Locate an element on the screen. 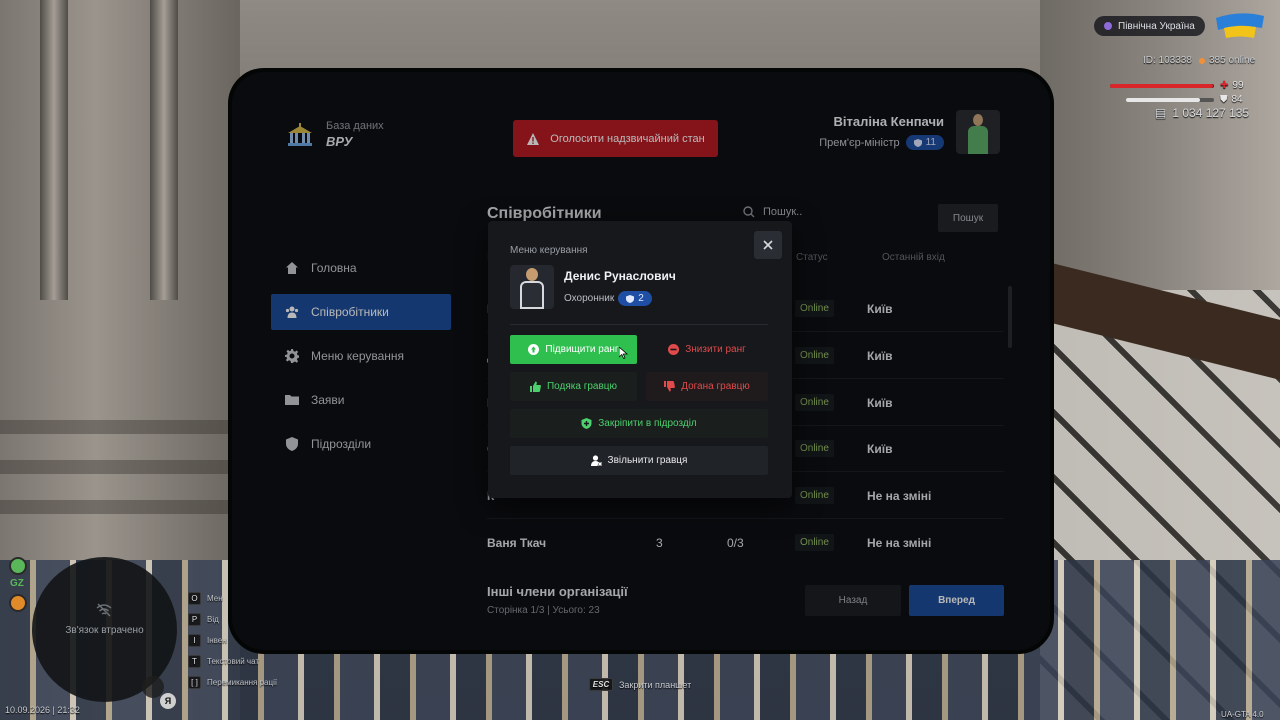  thanks-button: Подяка гравцю is located at coordinates (573, 386).